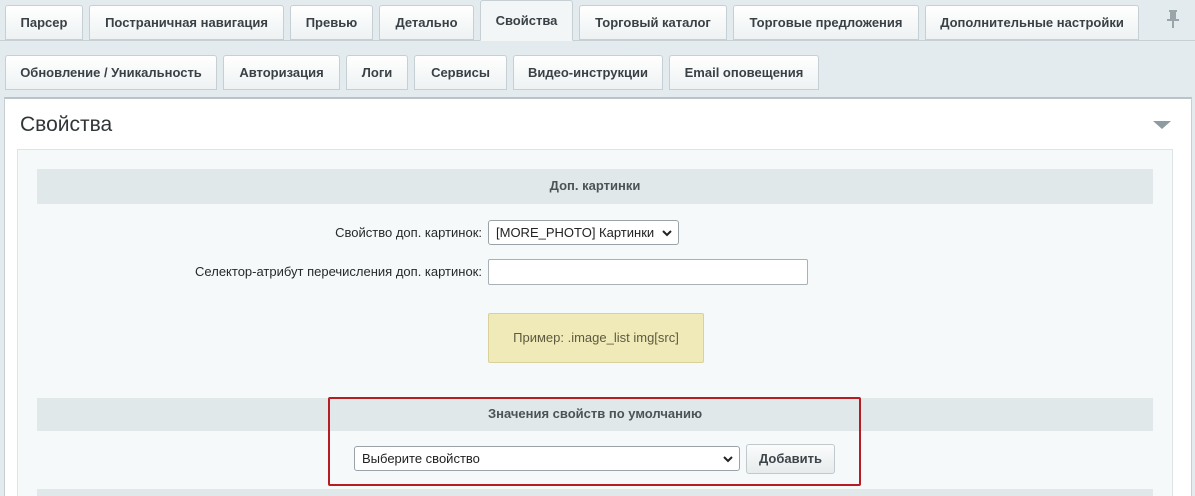  What do you see at coordinates (595, 414) in the screenshot?
I see `section-header-defaults: Значения свойств по умолчанию` at bounding box center [595, 414].